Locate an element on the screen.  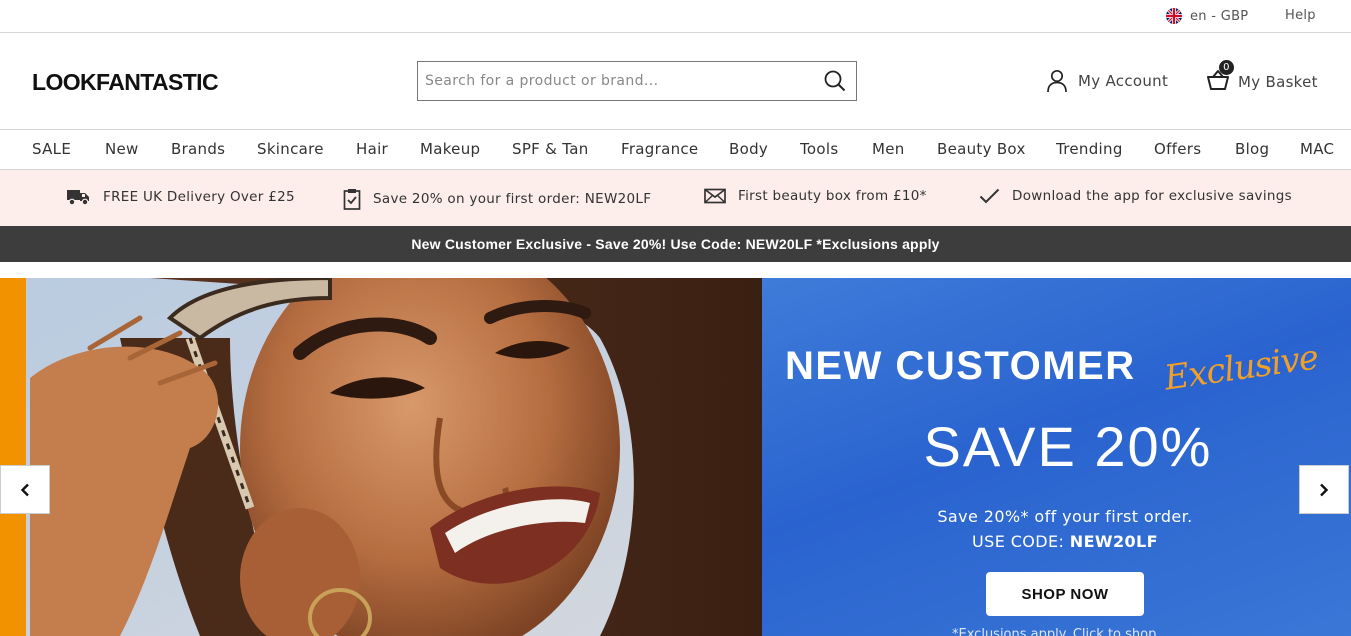
user-icon is located at coordinates (1057, 81).